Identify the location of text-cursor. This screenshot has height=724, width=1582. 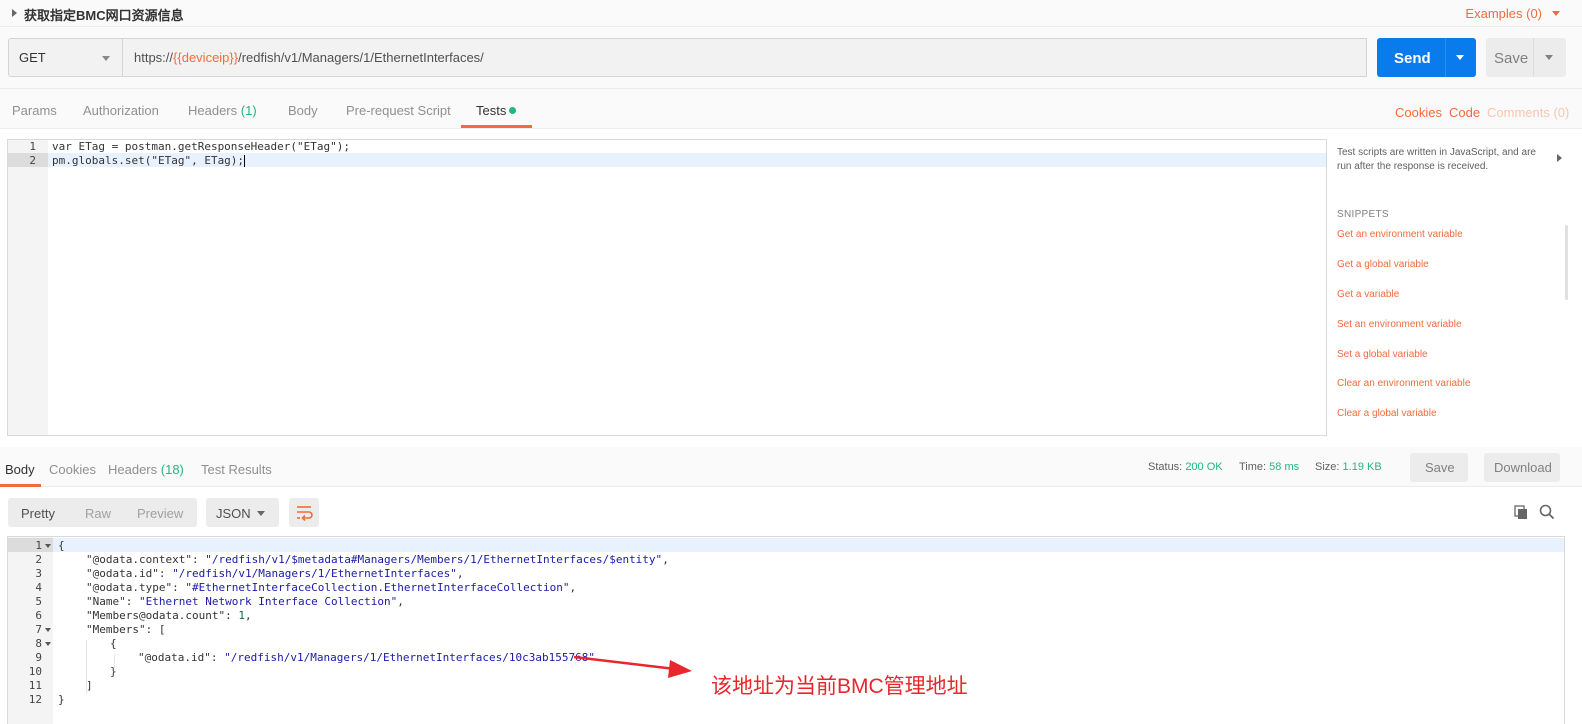
(245, 161).